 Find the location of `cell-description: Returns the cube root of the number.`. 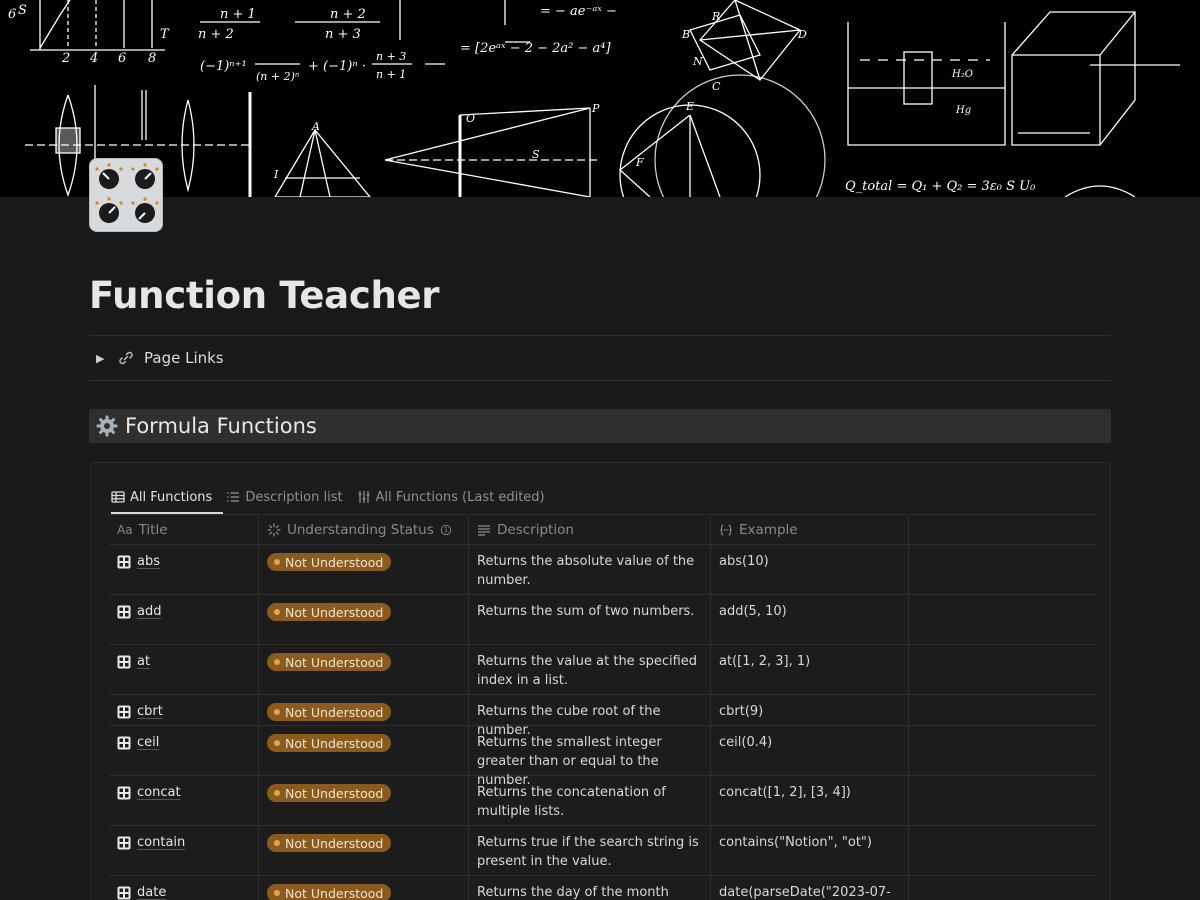

cell-description: Returns the cube root of the number. is located at coordinates (590, 716).